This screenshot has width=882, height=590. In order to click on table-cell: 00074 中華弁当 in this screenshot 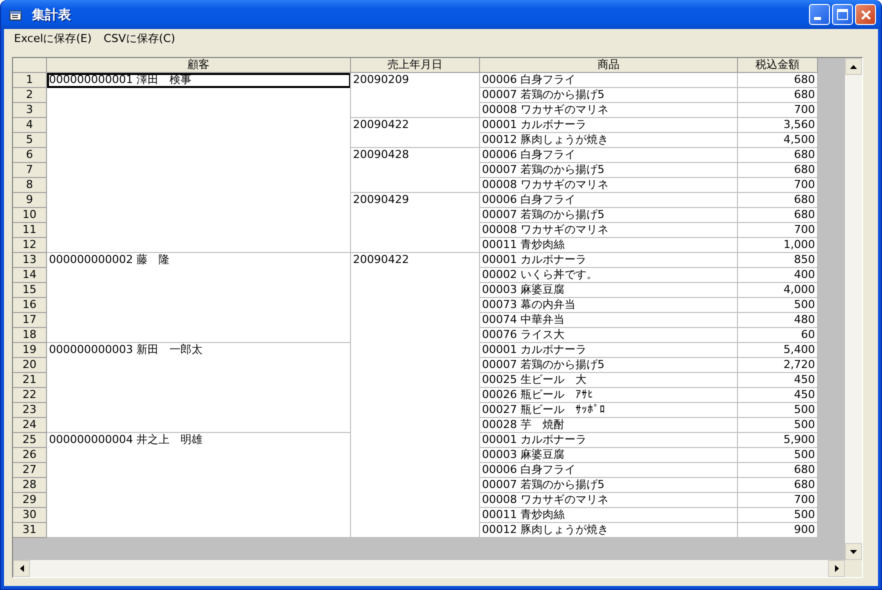, I will do `click(609, 320)`.